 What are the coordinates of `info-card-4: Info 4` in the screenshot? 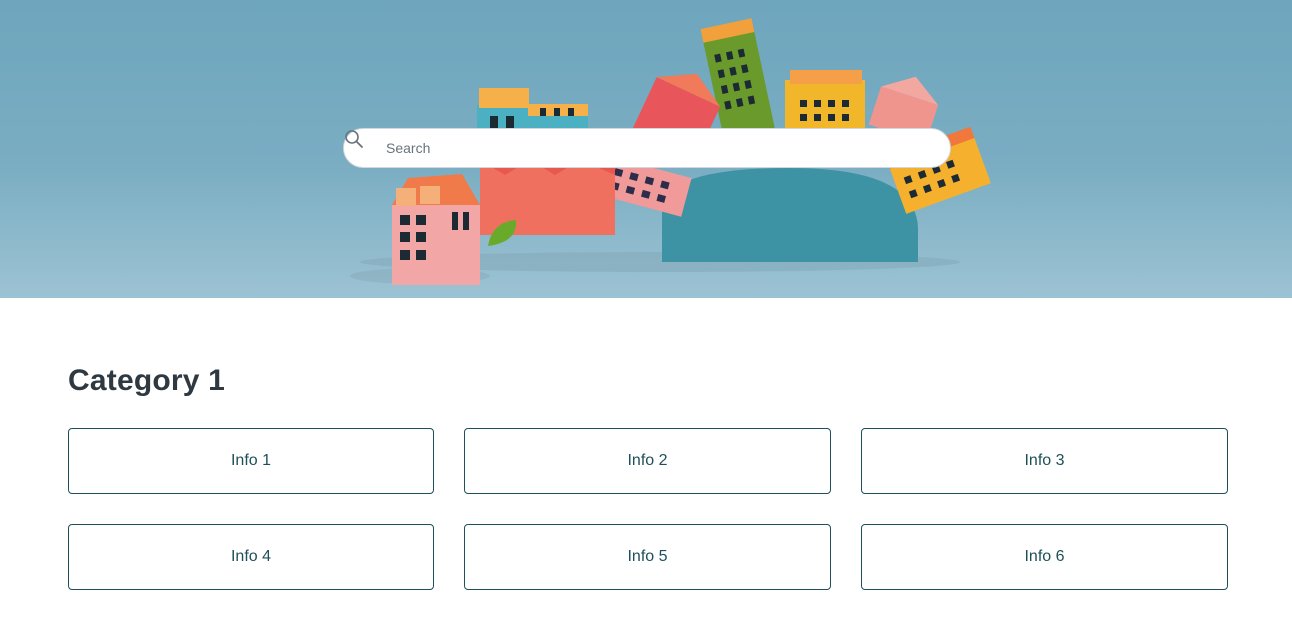 It's located at (251, 557).